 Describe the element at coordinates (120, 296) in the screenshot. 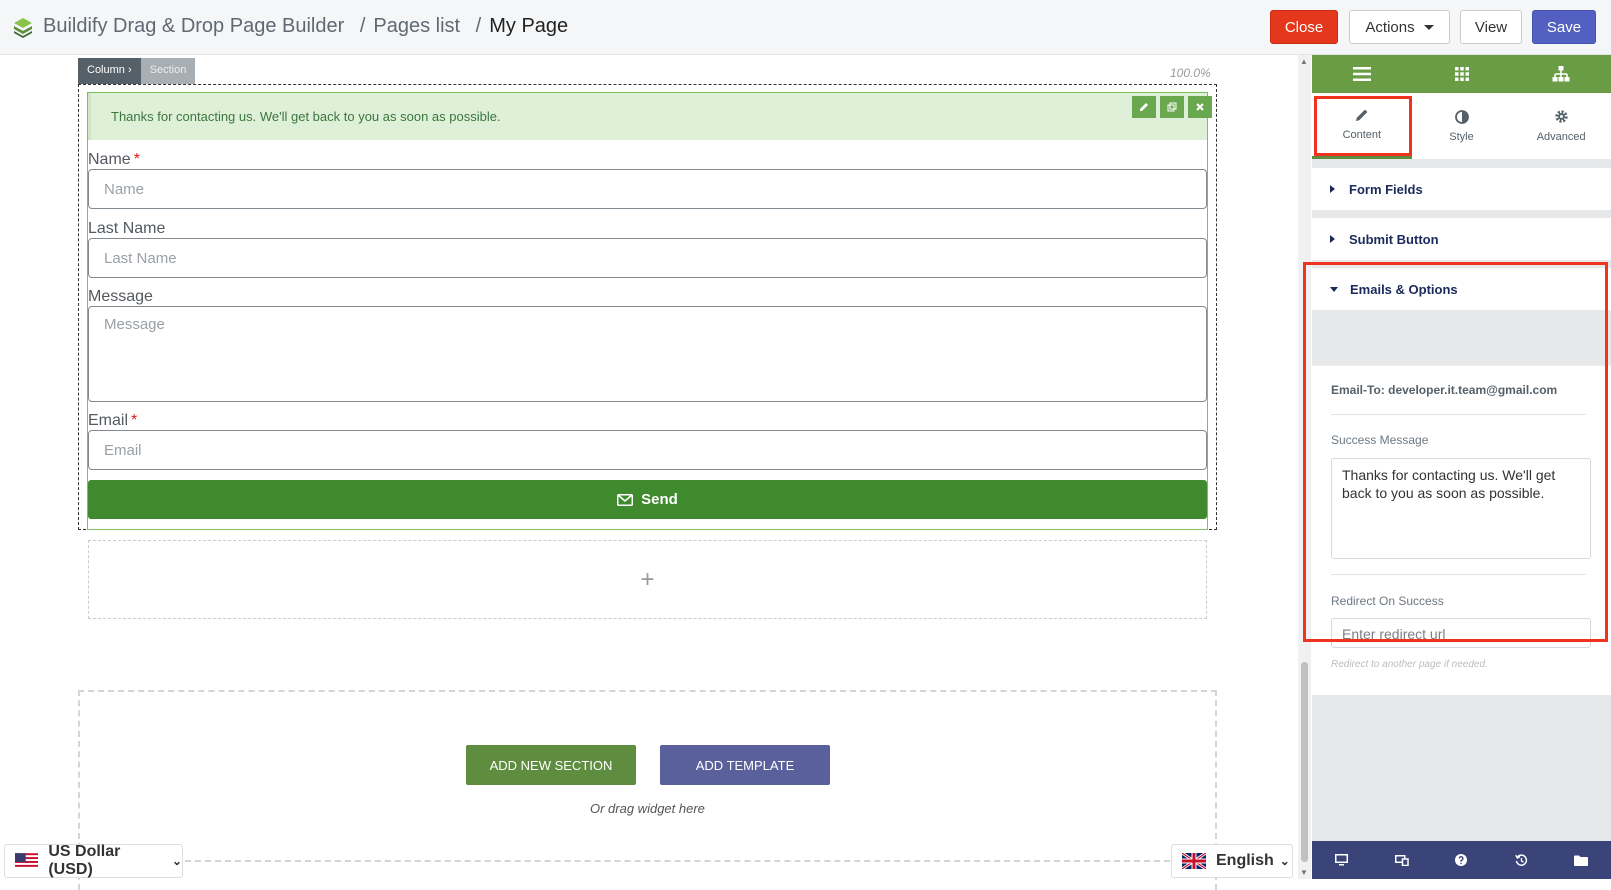

I see `message-label: Message` at that location.